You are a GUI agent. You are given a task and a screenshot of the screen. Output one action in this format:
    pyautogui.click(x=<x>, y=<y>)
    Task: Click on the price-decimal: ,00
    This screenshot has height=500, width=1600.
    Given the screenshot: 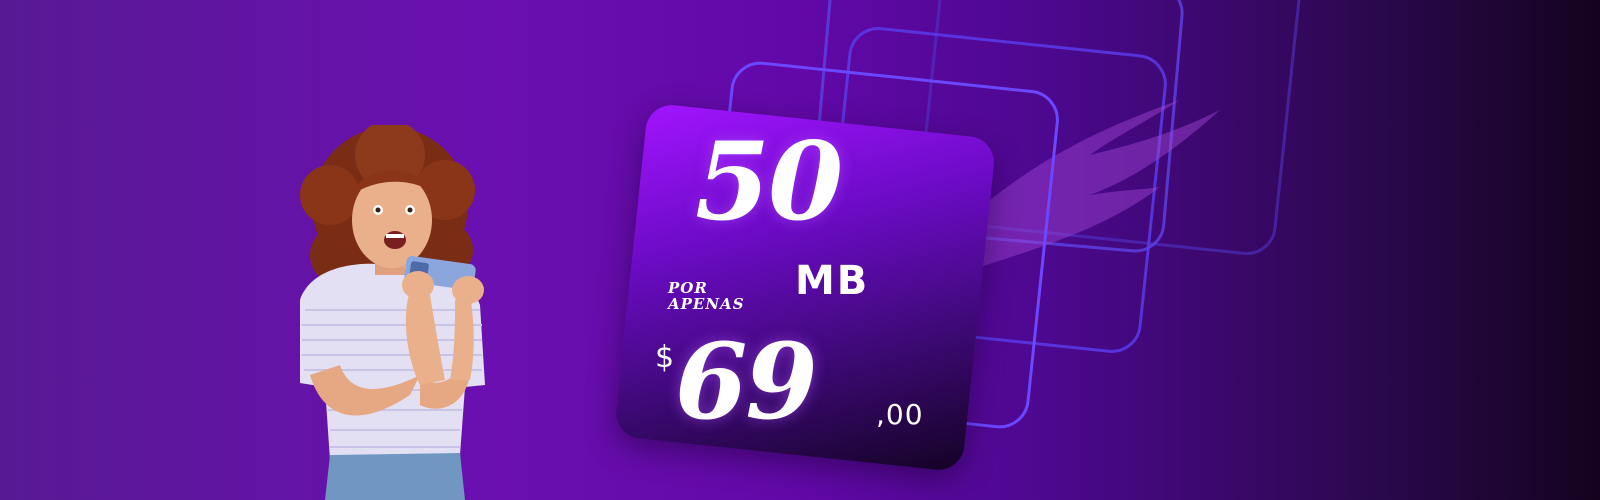 What is the action you would take?
    pyautogui.click(x=900, y=414)
    